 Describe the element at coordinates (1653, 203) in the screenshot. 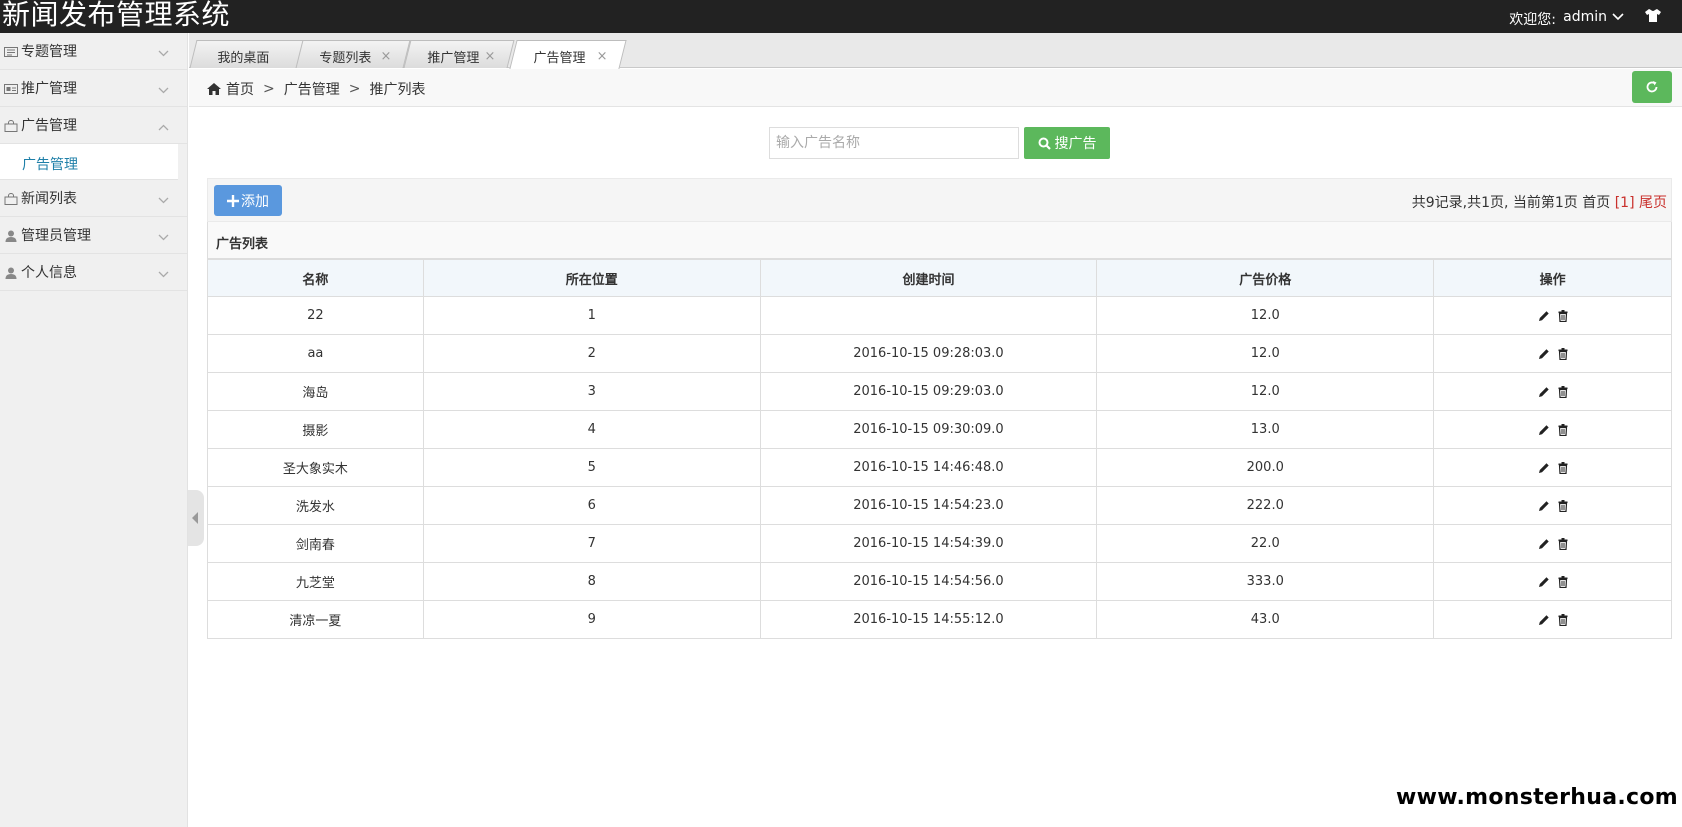

I see `pager-last-link: 尾页` at that location.